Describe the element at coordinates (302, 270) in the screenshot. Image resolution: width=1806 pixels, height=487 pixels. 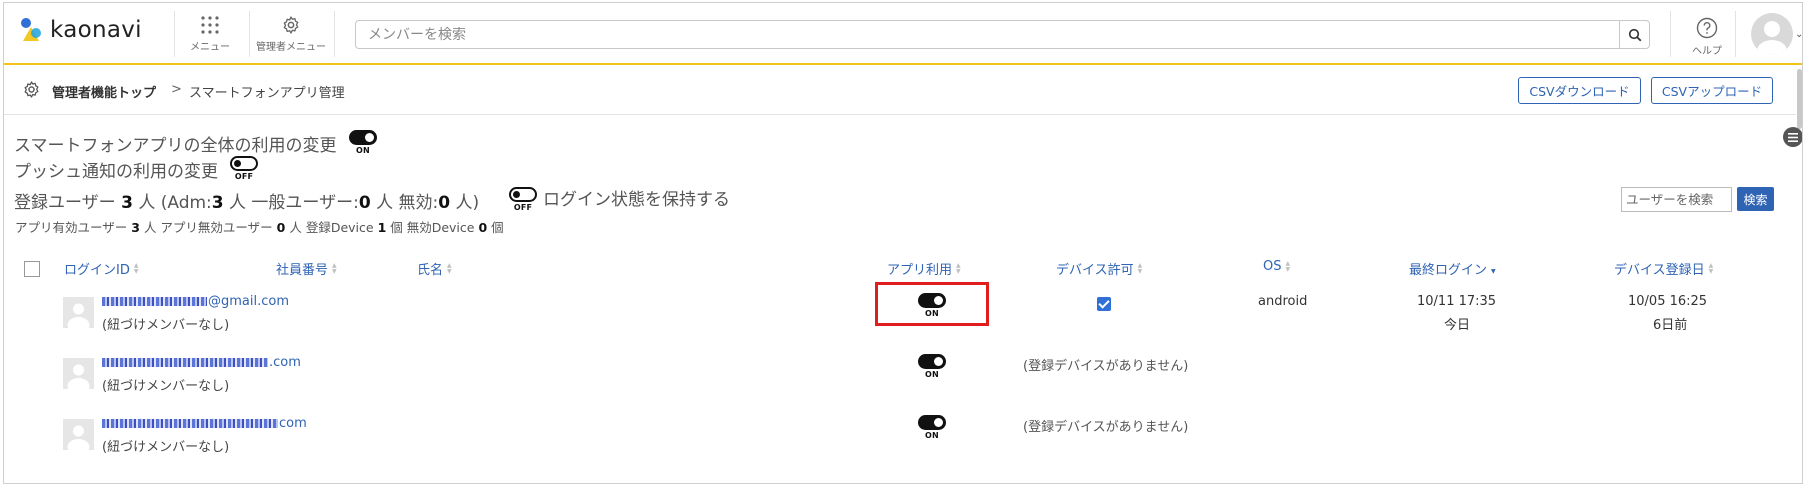
I see `column-label: 社員番号` at that location.